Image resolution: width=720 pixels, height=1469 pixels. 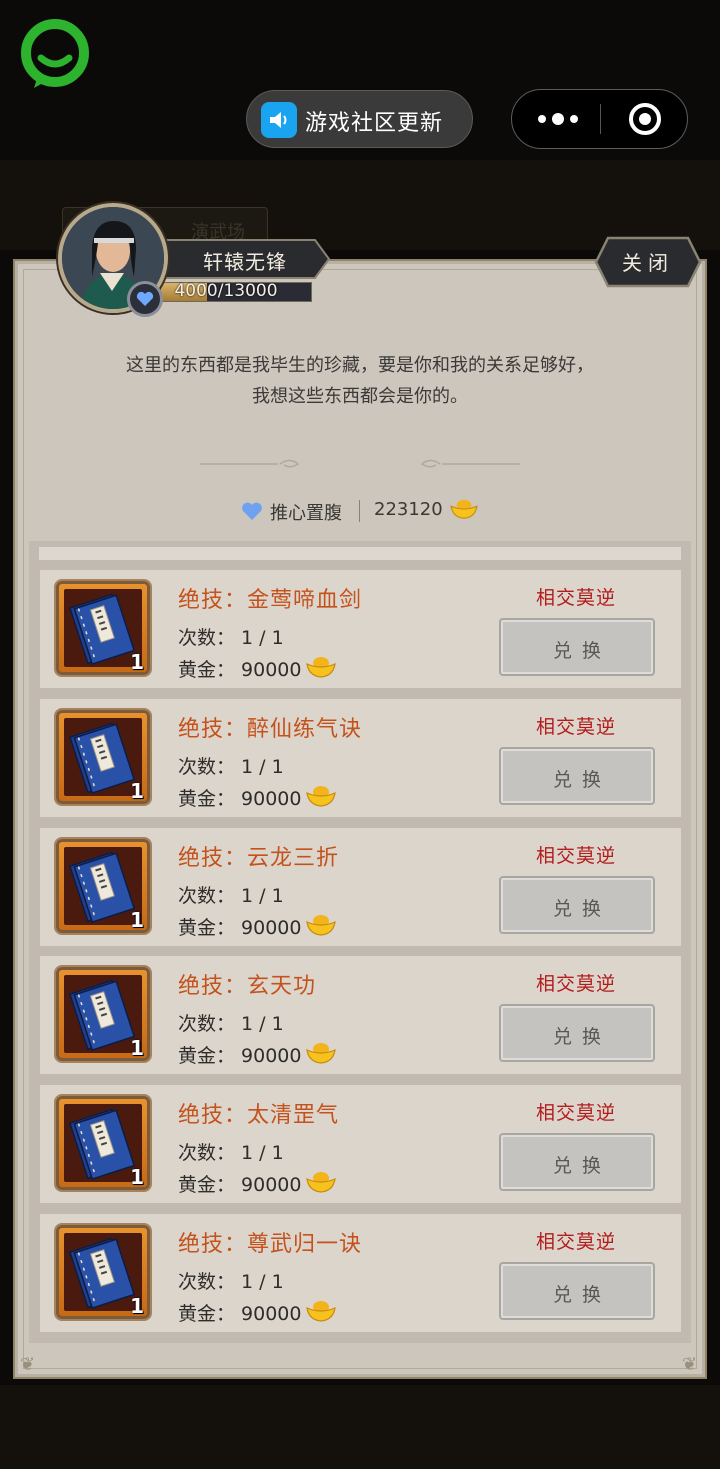 What do you see at coordinates (279, 120) in the screenshot?
I see `speaker-icon` at bounding box center [279, 120].